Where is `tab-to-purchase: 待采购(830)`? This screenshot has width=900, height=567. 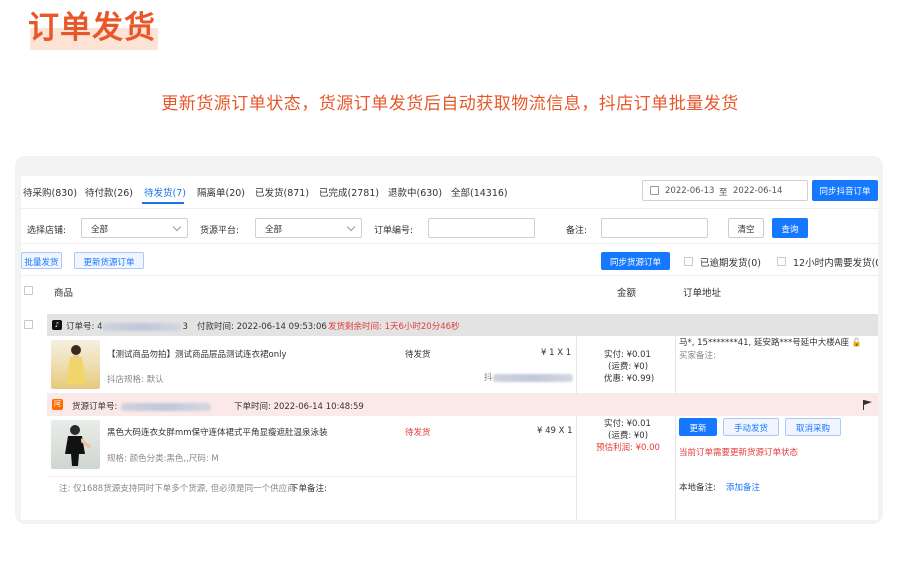
tab-to-purchase: 待采购(830) is located at coordinates (50, 192).